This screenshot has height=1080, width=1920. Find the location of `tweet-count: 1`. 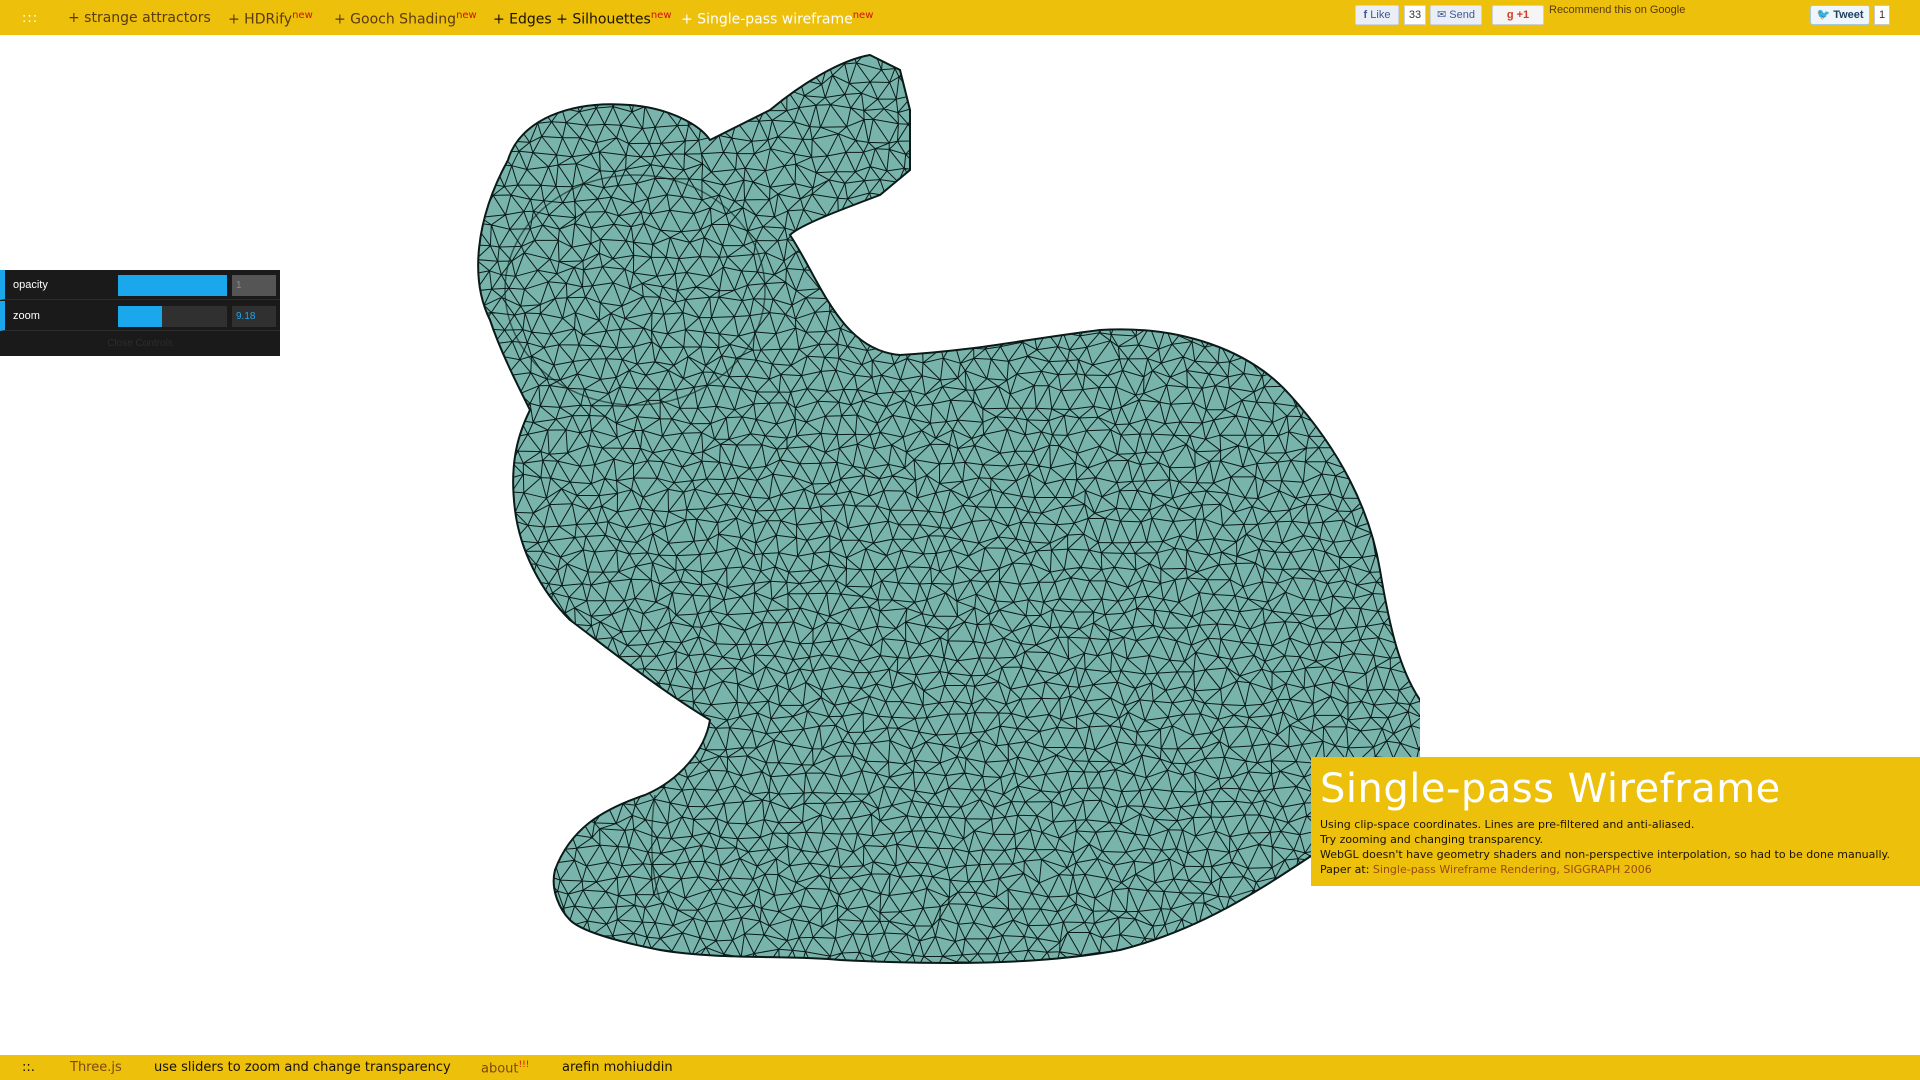

tweet-count: 1 is located at coordinates (1882, 15).